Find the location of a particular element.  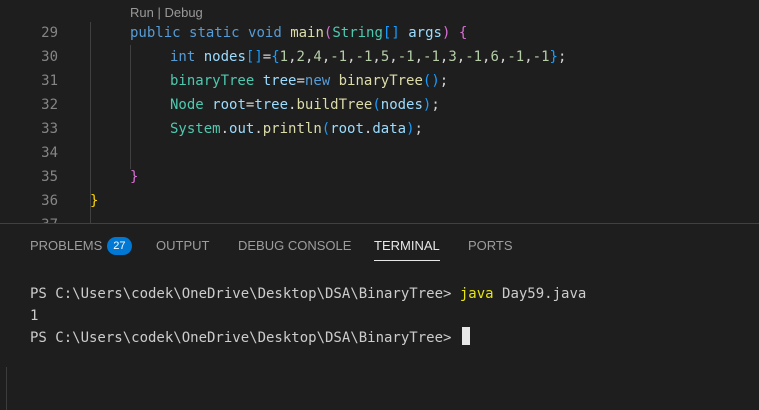

code-line: 32 Node root=tree.buildTree(nodes); is located at coordinates (379, 105).